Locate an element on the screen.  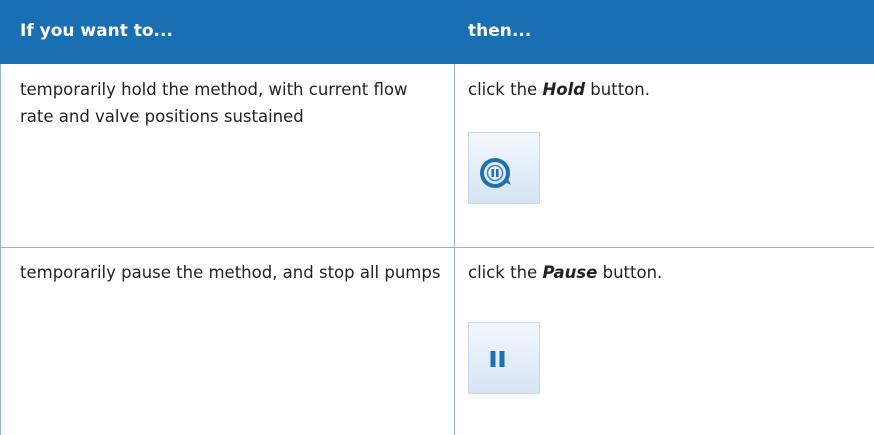
column-divider is located at coordinates (454, 249).